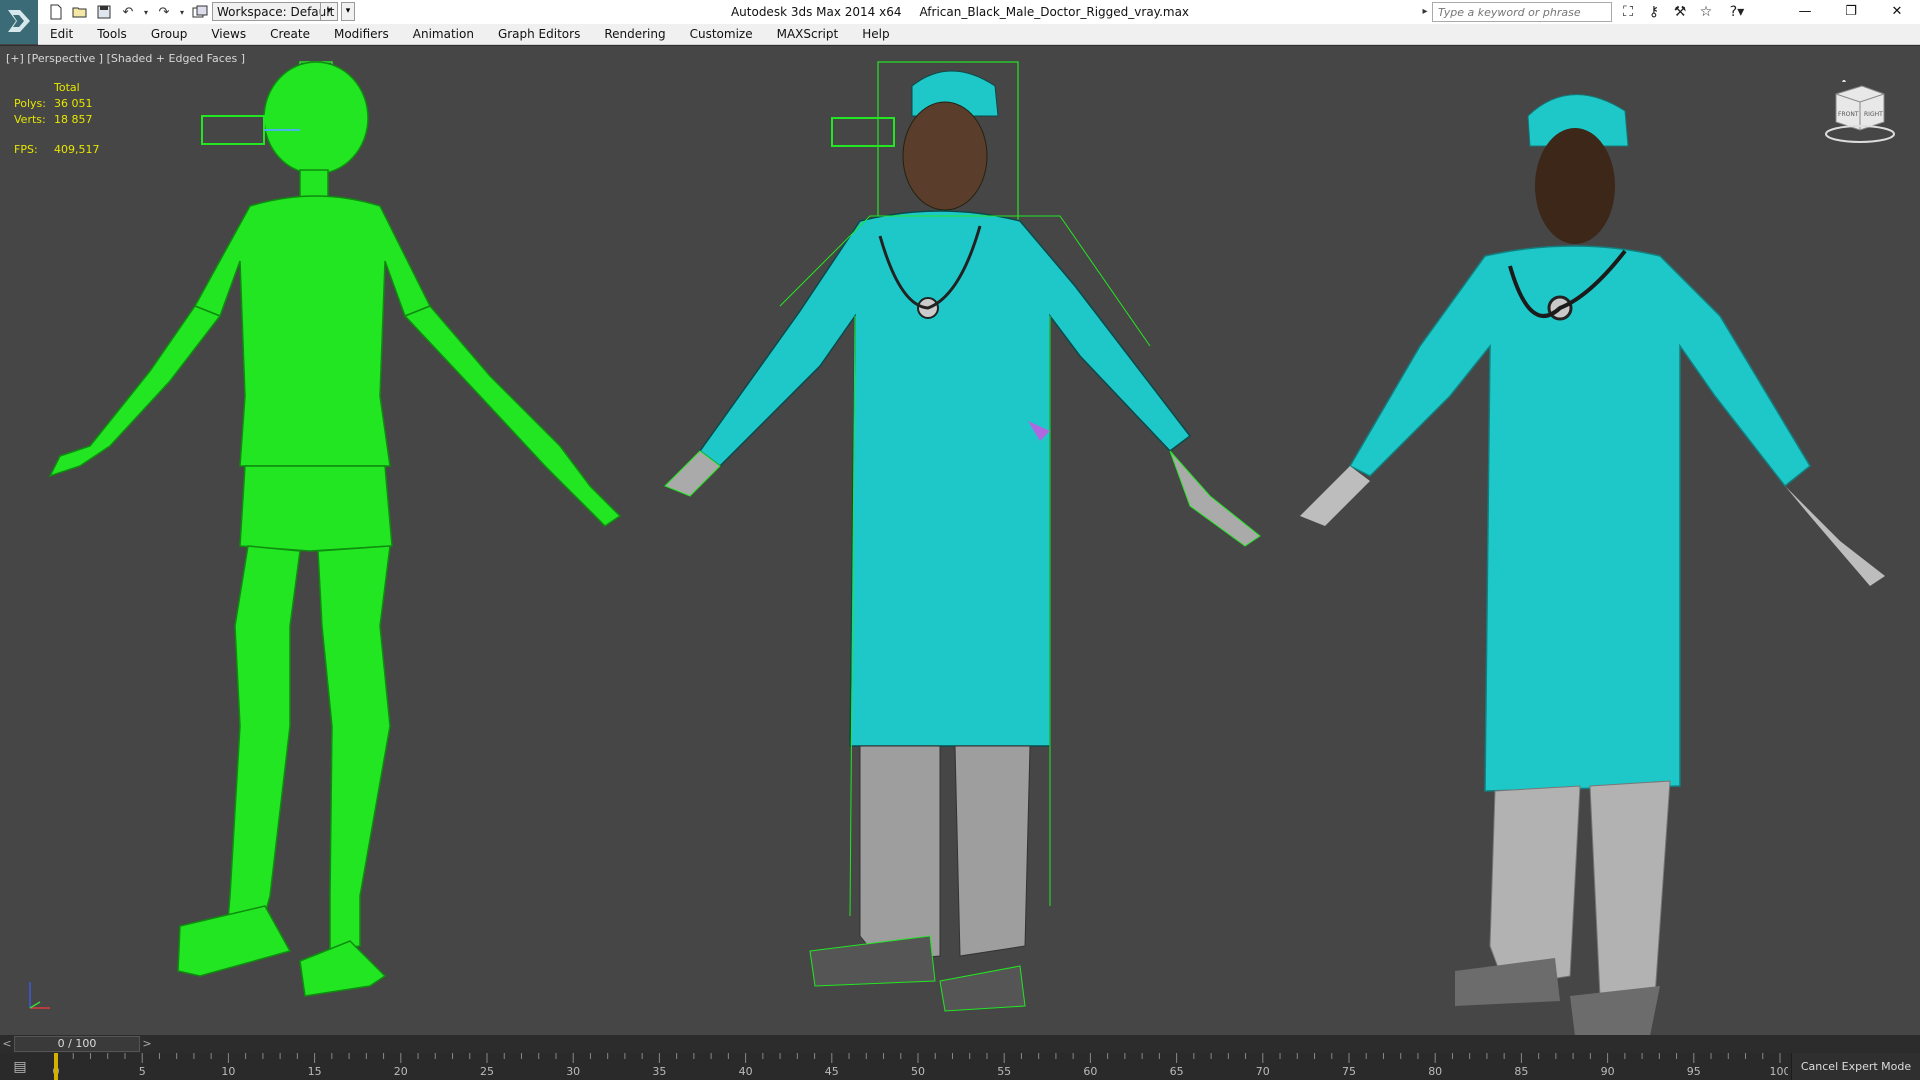 Image resolution: width=1920 pixels, height=1080 pixels. I want to click on workspace-dropdown: Workspace: Default ▾, so click(275, 11).